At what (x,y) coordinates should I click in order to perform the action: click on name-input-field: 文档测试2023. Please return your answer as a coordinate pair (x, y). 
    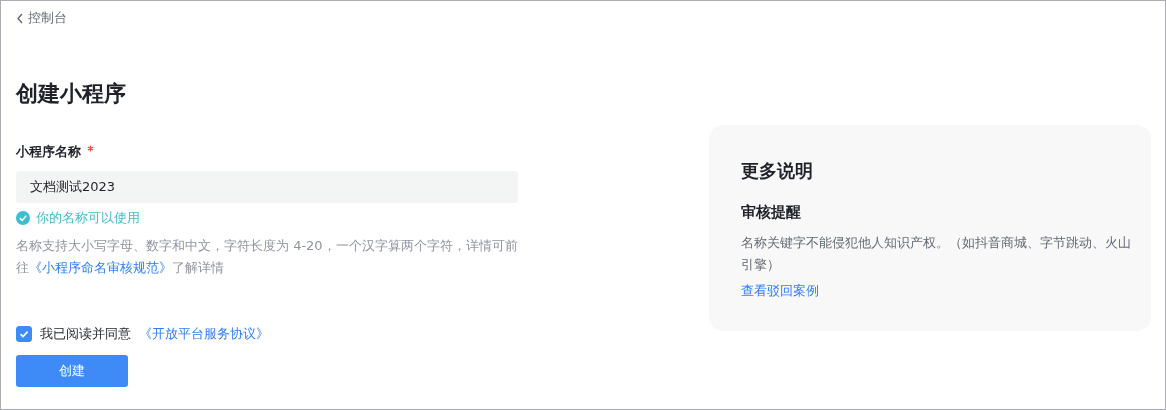
    Looking at the image, I should click on (267, 186).